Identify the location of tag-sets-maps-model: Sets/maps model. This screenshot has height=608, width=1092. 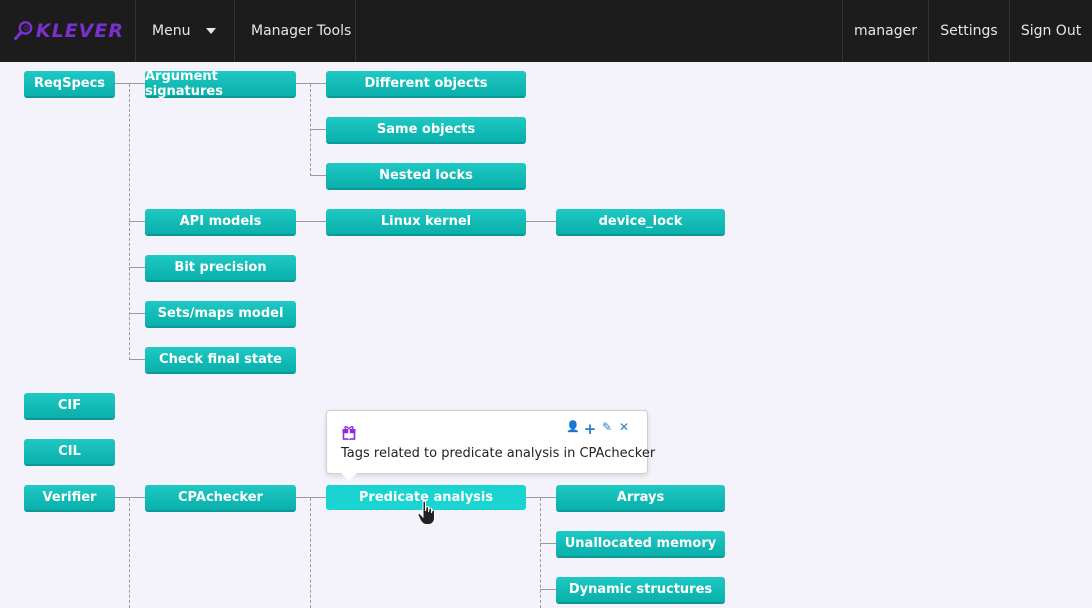
(220, 313).